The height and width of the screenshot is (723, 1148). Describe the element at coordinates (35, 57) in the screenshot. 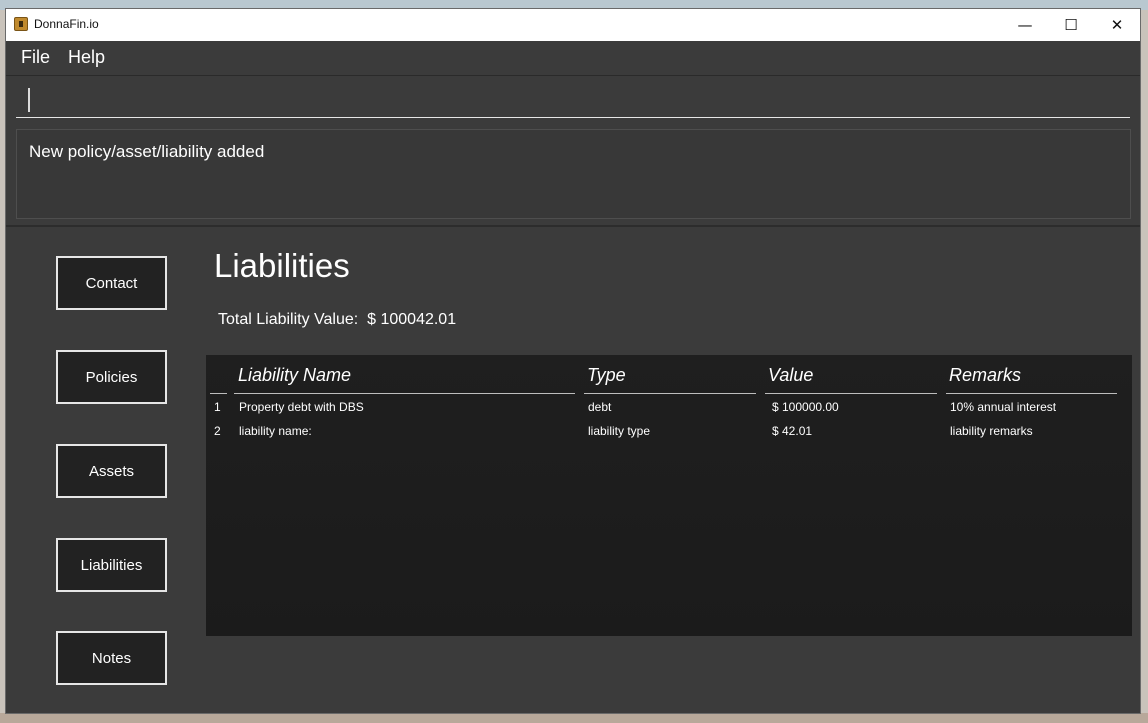

I see `menu-file: File` at that location.